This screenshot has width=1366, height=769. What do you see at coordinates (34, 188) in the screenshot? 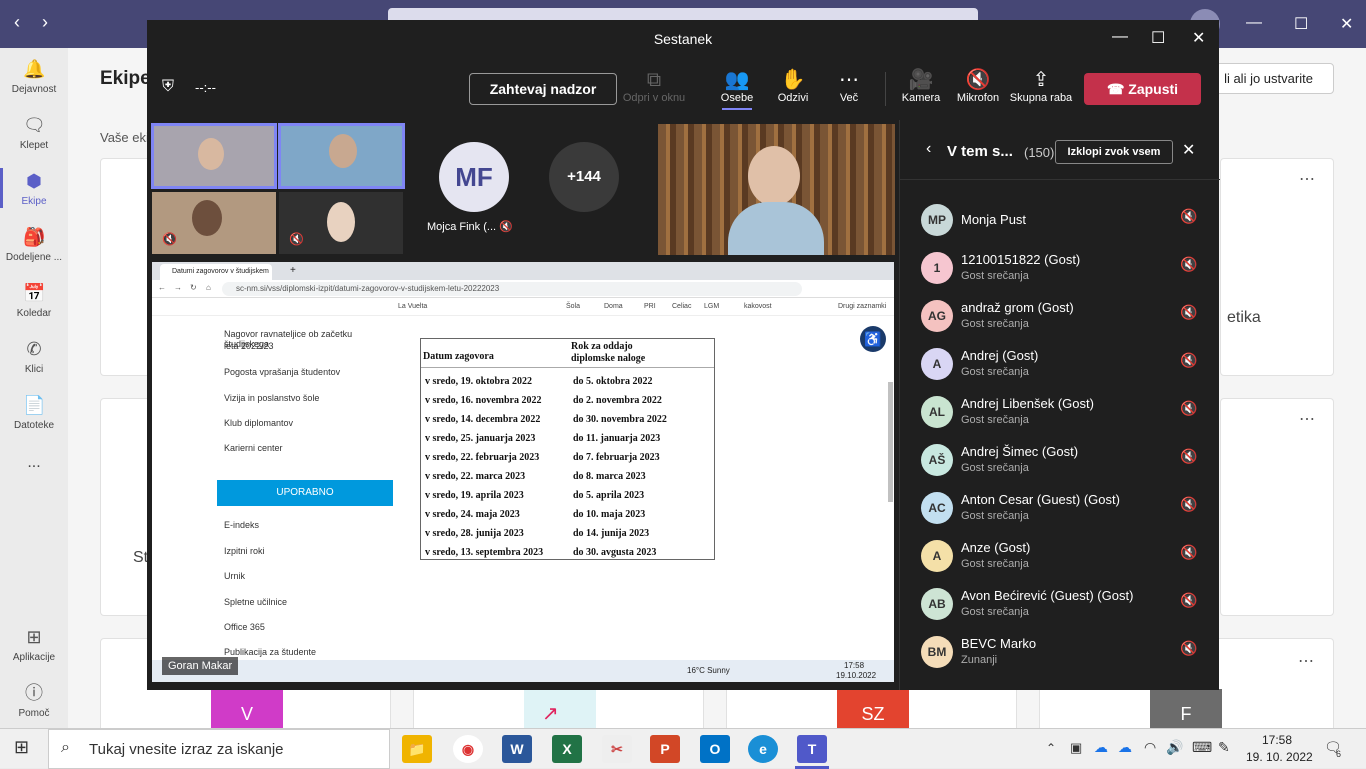
I see `rail-teams: ⬢ Ekipe` at bounding box center [34, 188].